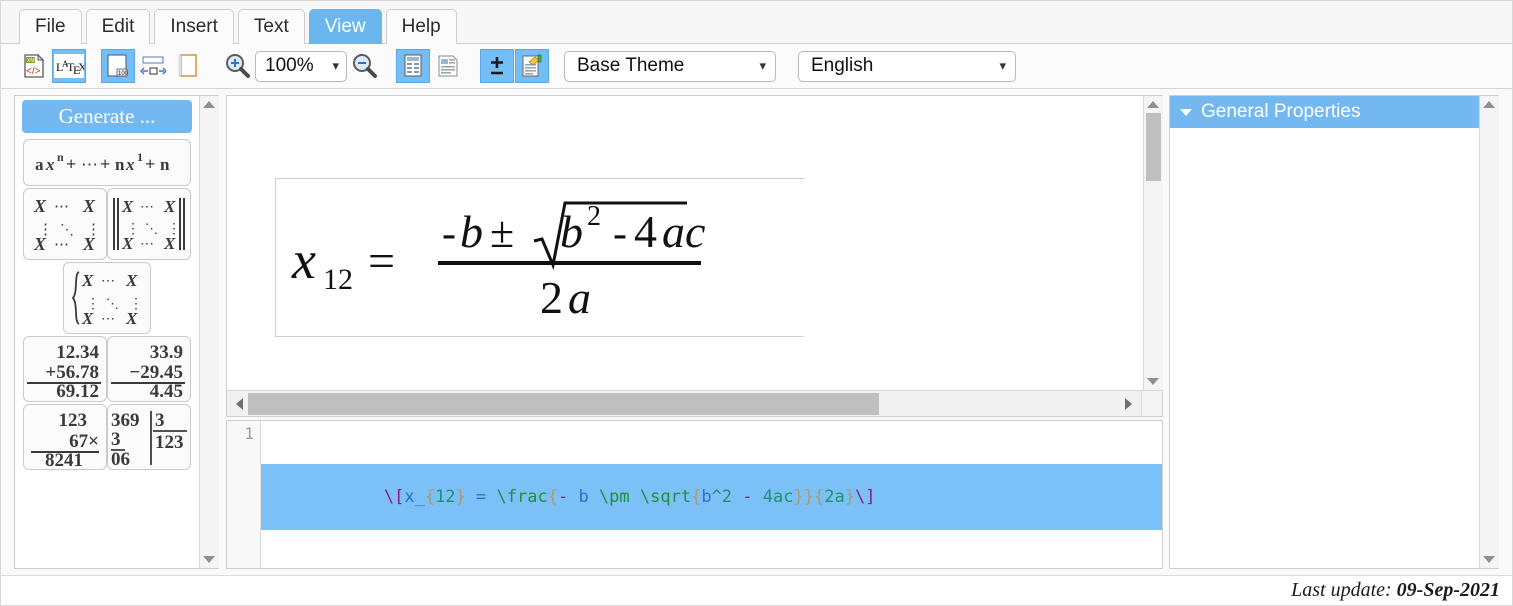 The height and width of the screenshot is (606, 1513). I want to click on zoom-level-select: 100% ▾, so click(301, 66).